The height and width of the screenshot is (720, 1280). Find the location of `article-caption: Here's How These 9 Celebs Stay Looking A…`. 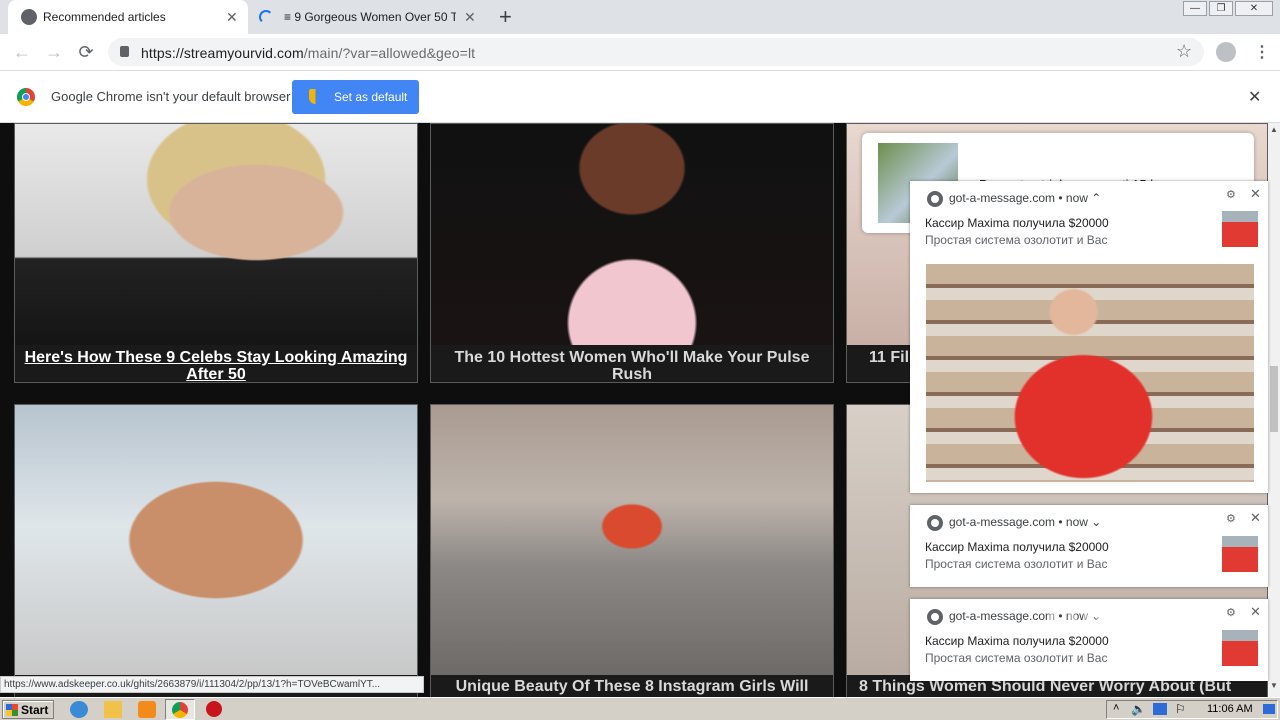

article-caption: Here's How These 9 Celebs Stay Looking A… is located at coordinates (216, 366).